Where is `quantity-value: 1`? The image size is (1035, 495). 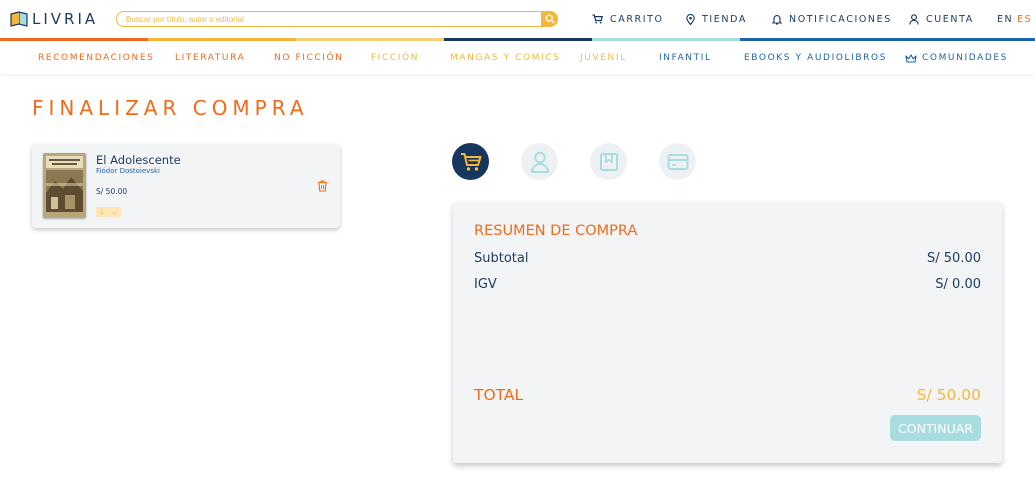
quantity-value: 1 is located at coordinates (102, 212).